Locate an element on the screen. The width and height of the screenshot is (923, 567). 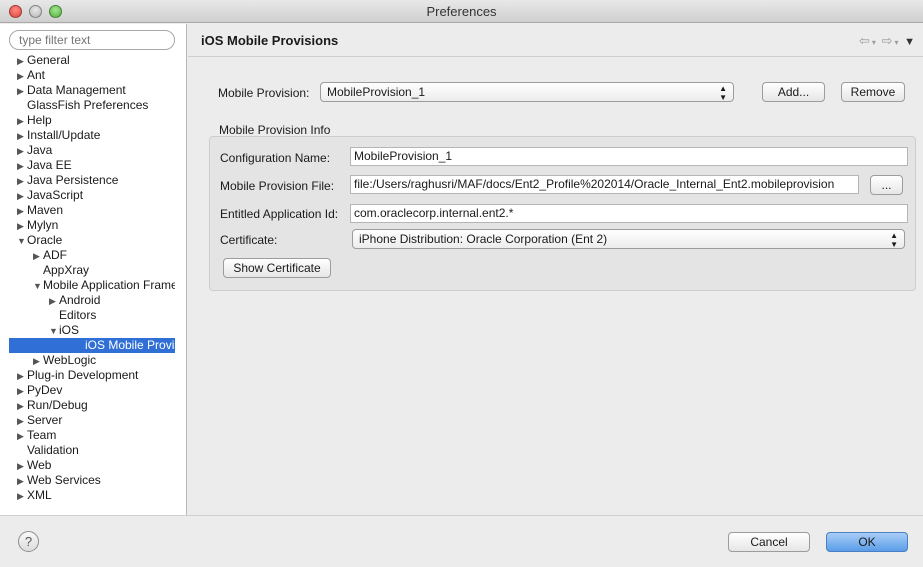
remove-button: Remove is located at coordinates (873, 92).